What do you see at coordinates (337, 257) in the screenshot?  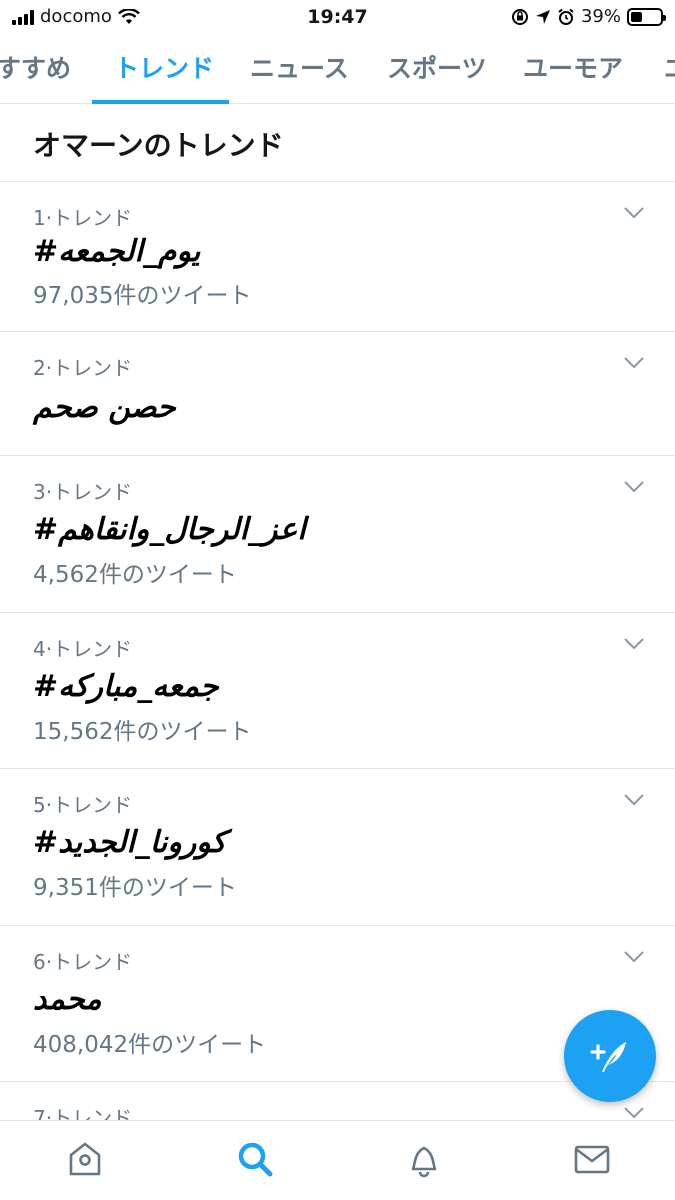 I see `trend-item: 1·トレンド #يوم_الجمعه 97,035件のツイート` at bounding box center [337, 257].